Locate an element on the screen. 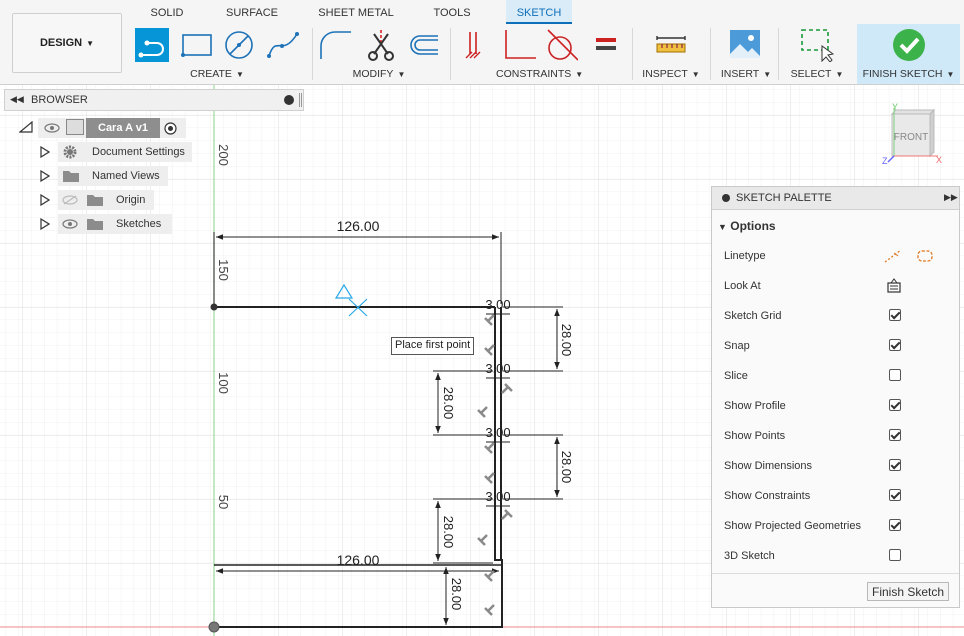  option-show-projected-geometries: Show Projected Geometries is located at coordinates (834, 526).